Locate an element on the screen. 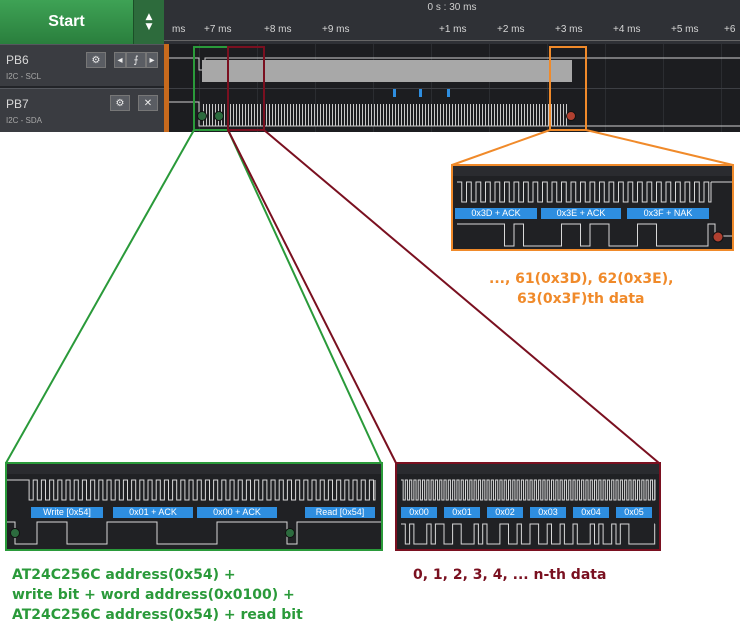  green-selection-box is located at coordinates (211, 88).